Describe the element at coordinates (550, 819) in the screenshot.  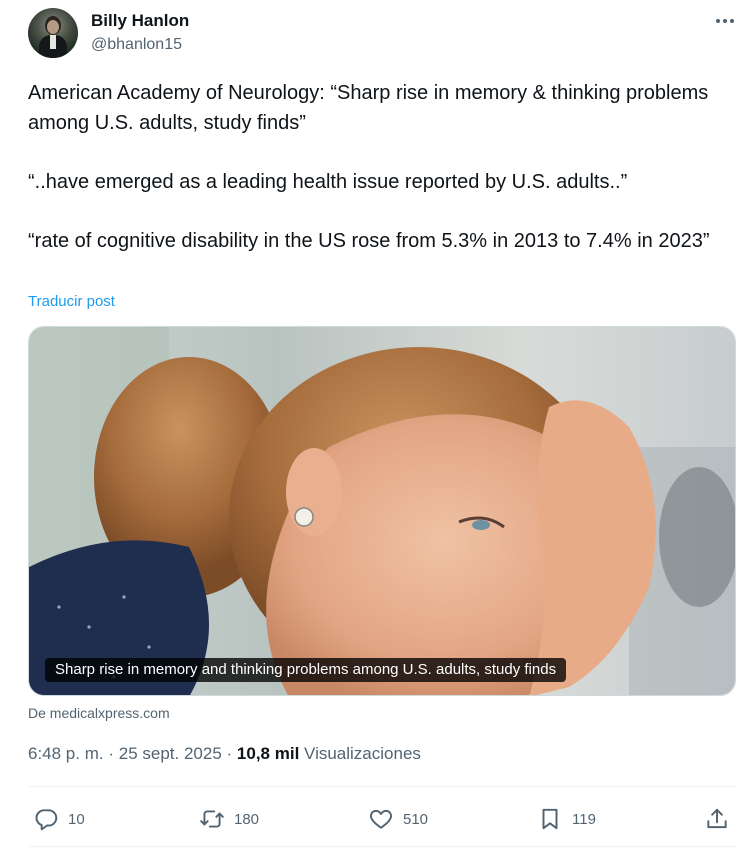
I see `bookmark-icon` at that location.